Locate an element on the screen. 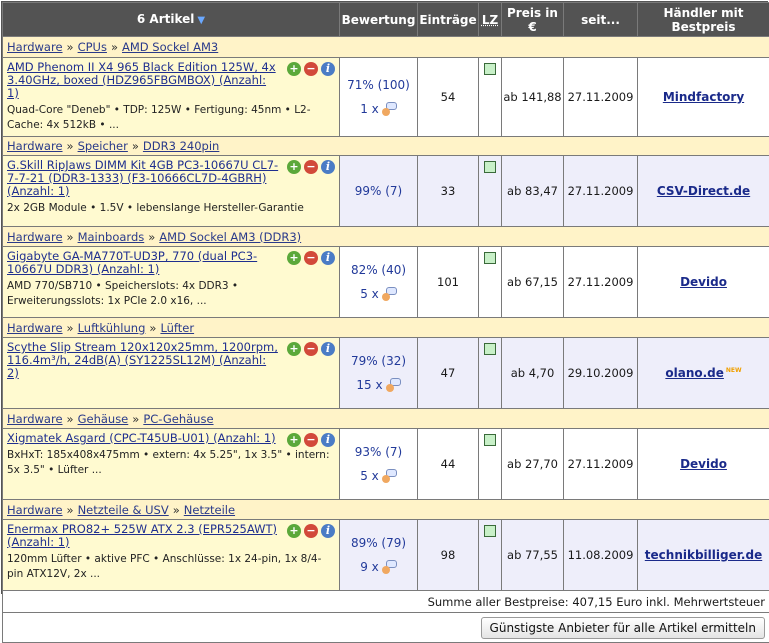 The width and height of the screenshot is (769, 643). breadcrumb: Hardware»Netzteile & USV»Netzteile is located at coordinates (386, 510).